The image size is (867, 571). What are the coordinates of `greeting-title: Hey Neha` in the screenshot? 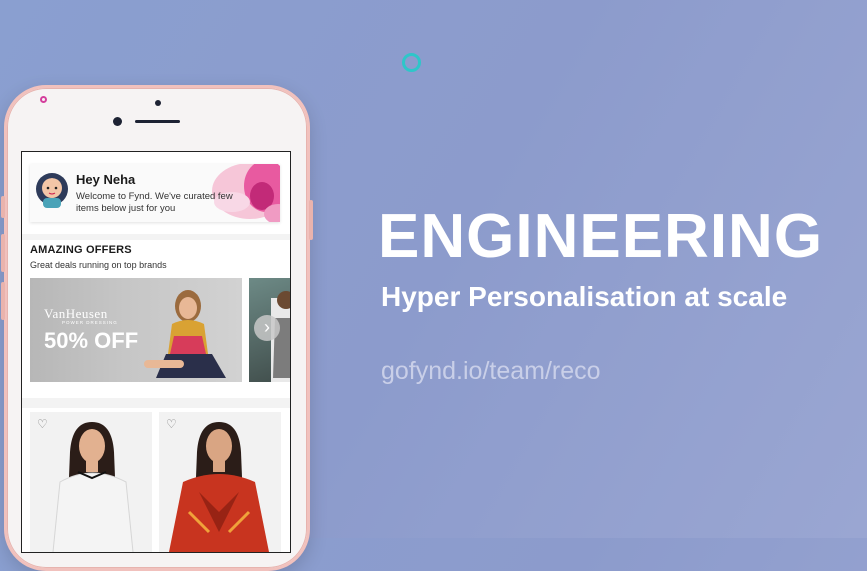 It's located at (106, 179).